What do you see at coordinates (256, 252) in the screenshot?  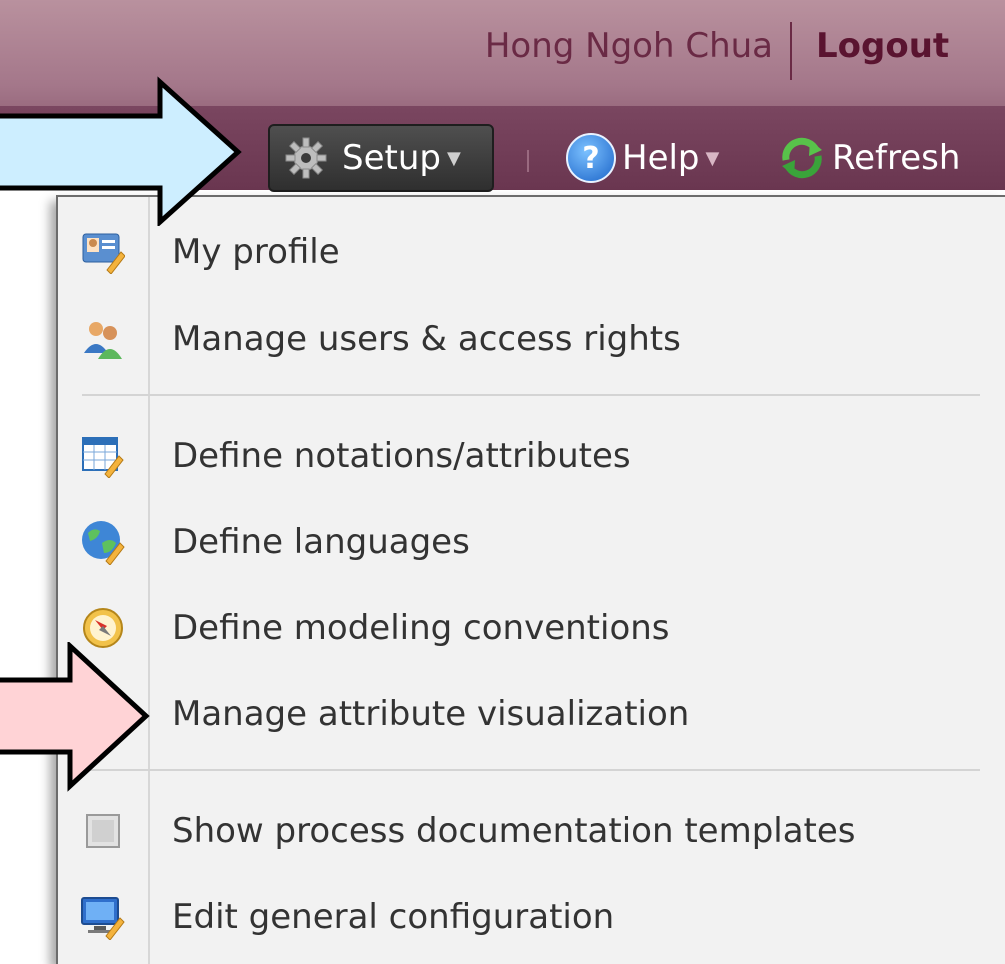 I see `menu-item-label: My profile` at bounding box center [256, 252].